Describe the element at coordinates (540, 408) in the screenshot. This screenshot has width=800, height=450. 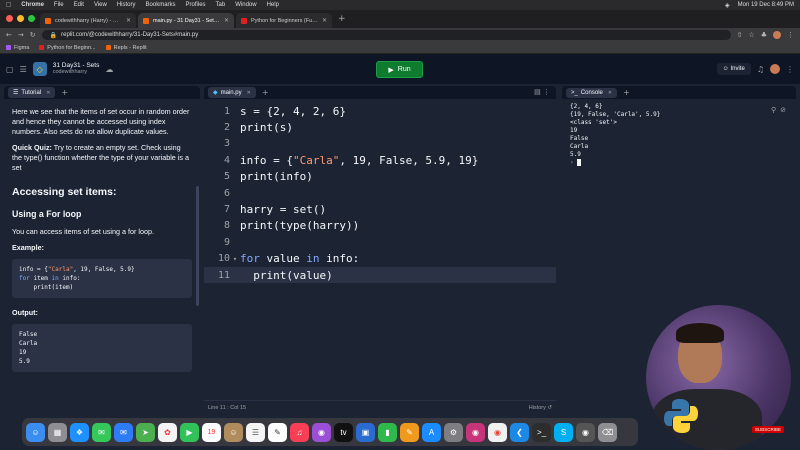
I see `history-button: History ↺` at that location.